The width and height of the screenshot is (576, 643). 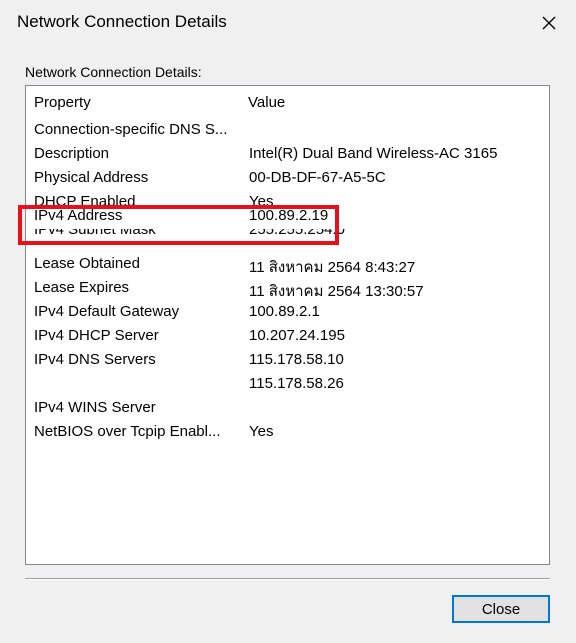 What do you see at coordinates (96, 335) in the screenshot?
I see `property-cell: IPv4 DHCP Server` at bounding box center [96, 335].